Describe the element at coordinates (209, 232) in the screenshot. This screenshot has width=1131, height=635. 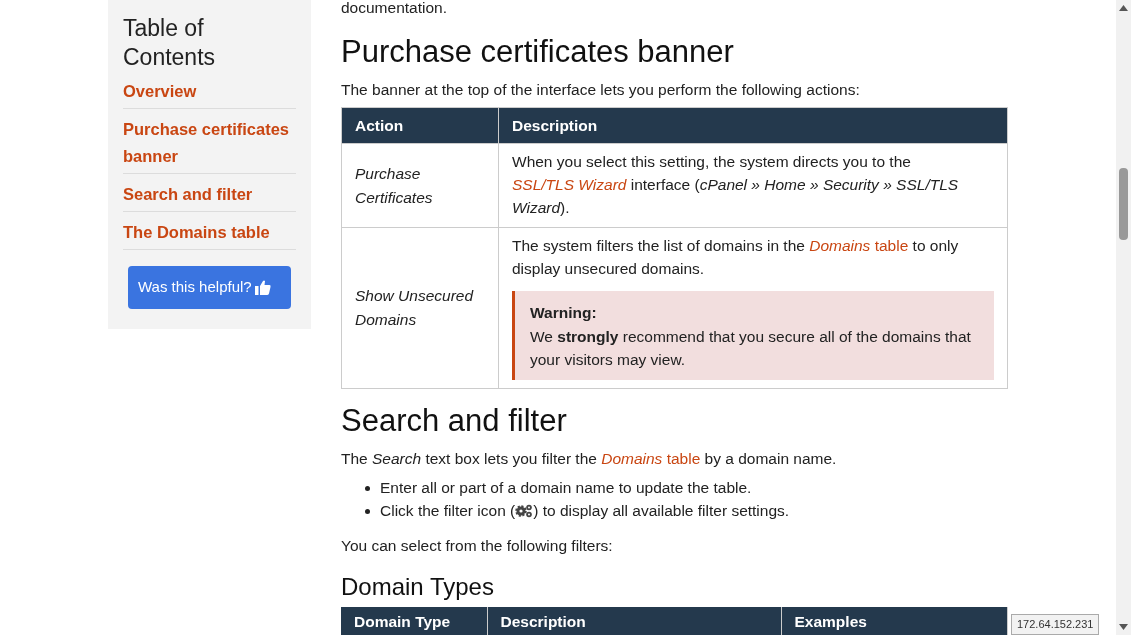
I see `toc-link: The Domains table` at that location.